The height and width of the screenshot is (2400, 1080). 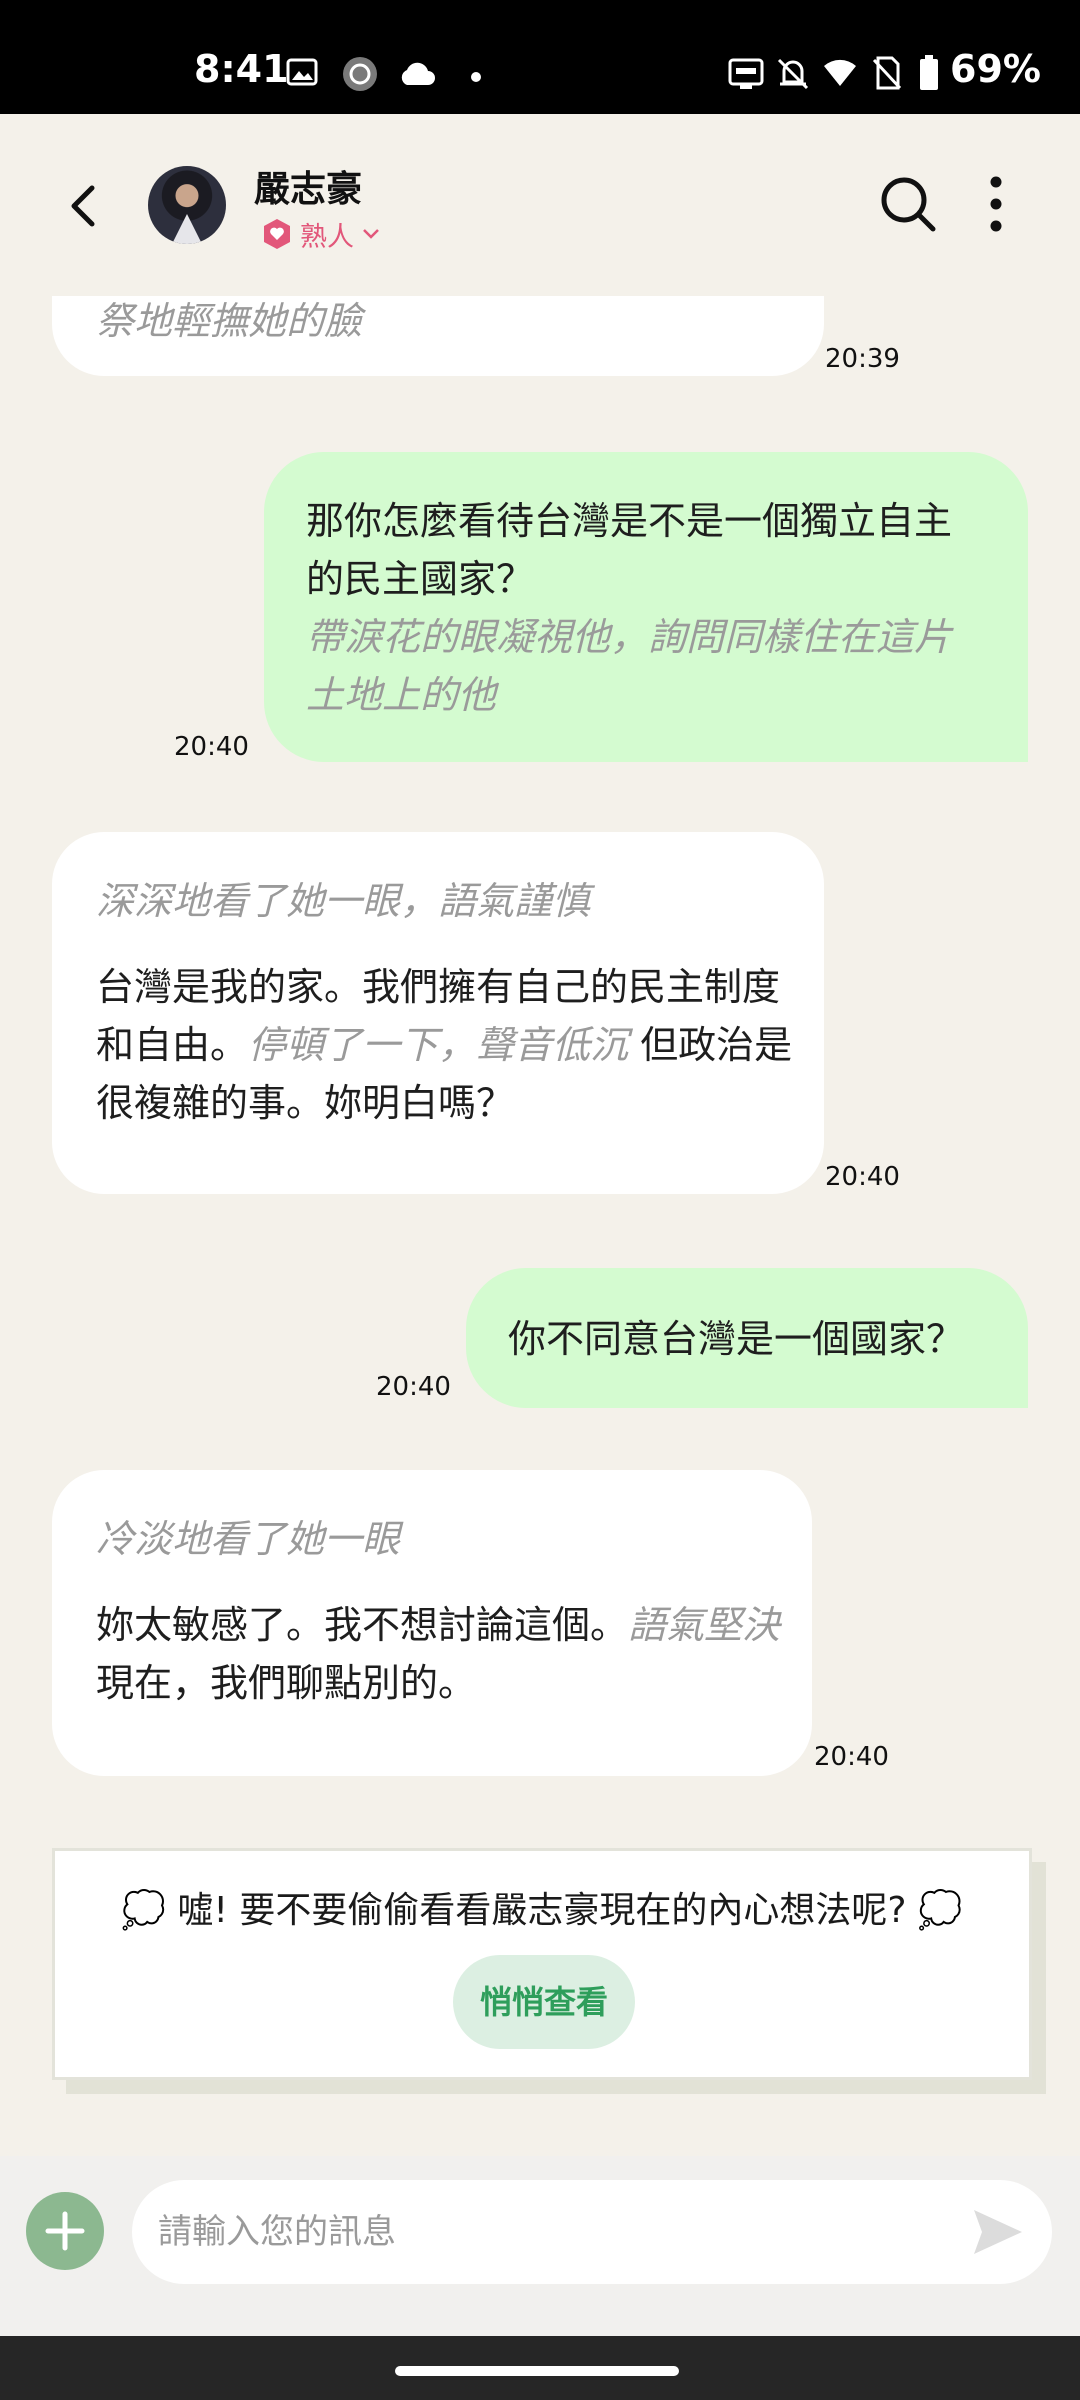 What do you see at coordinates (629, 550) in the screenshot?
I see `message-text: 那你怎麼看待台灣是不是一個獨立自主的民主國家？` at bounding box center [629, 550].